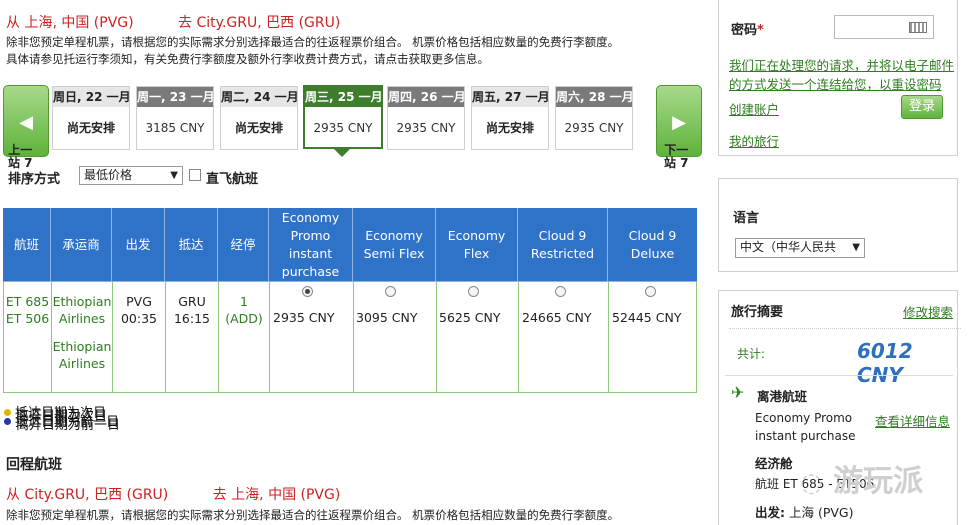 This screenshot has height=525, width=969. I want to click on depart-flight-label: 离港航班, so click(782, 396).